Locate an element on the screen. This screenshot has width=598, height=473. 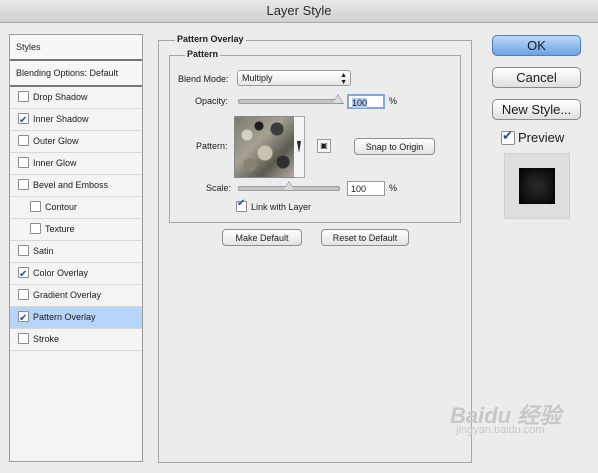
style-item-color-overlay: Color Overlay is located at coordinates (76, 274).